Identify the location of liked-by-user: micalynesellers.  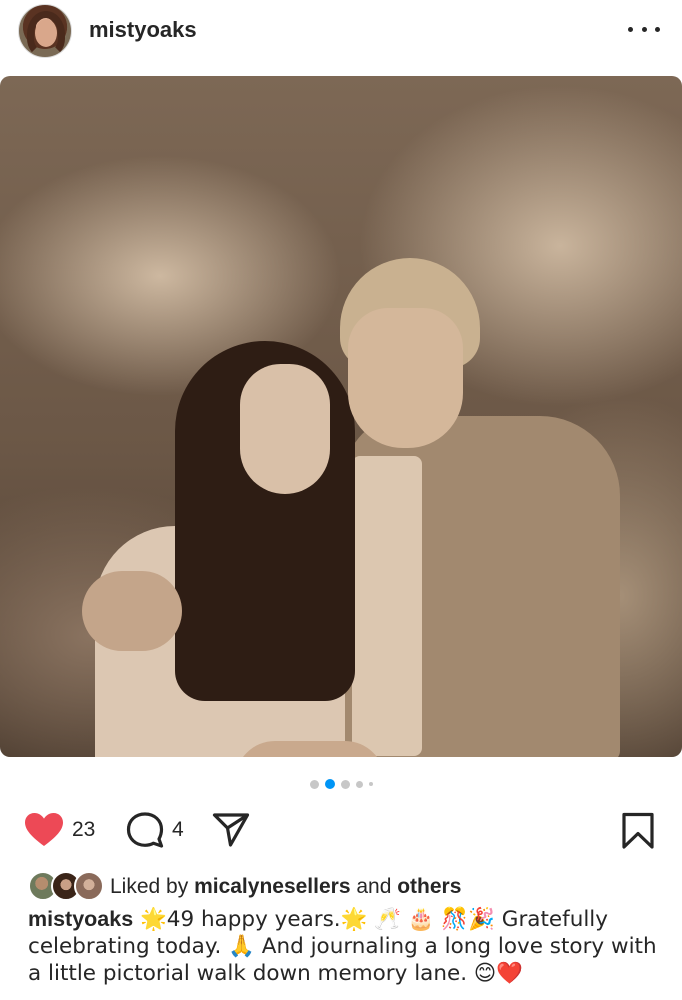
(272, 887).